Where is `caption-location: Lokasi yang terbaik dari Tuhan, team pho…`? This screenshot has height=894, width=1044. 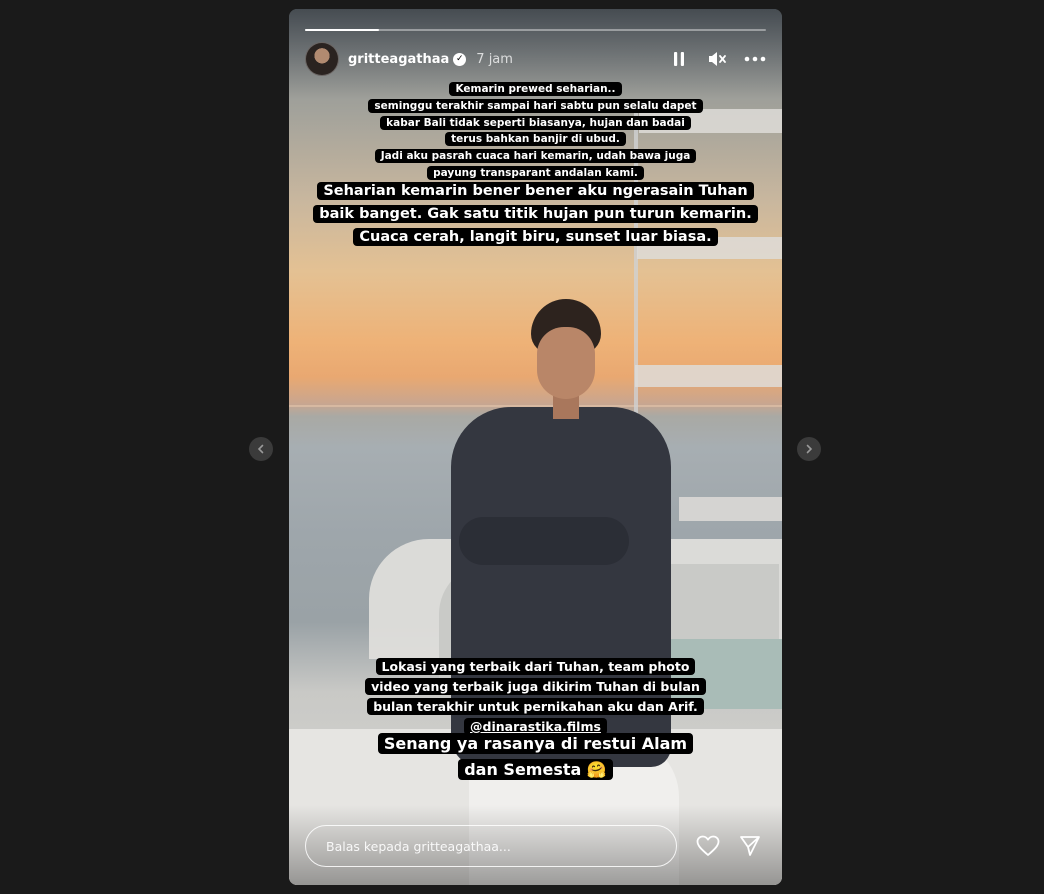
caption-location: Lokasi yang terbaik dari Tuhan, team pho… is located at coordinates (535, 697).